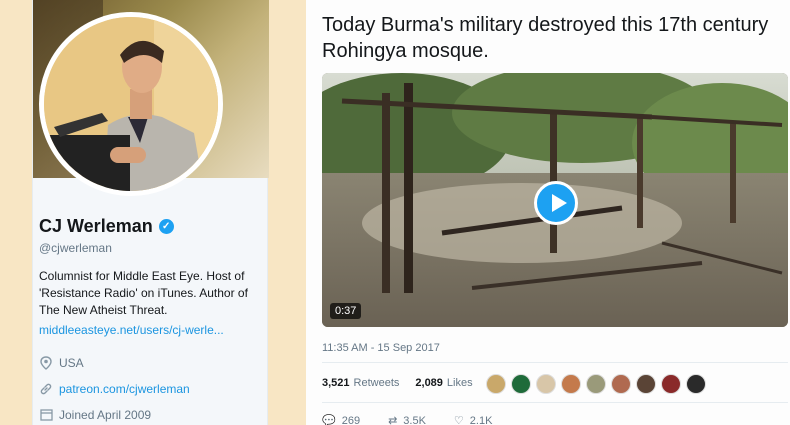  I want to click on location-text: USA, so click(71, 363).